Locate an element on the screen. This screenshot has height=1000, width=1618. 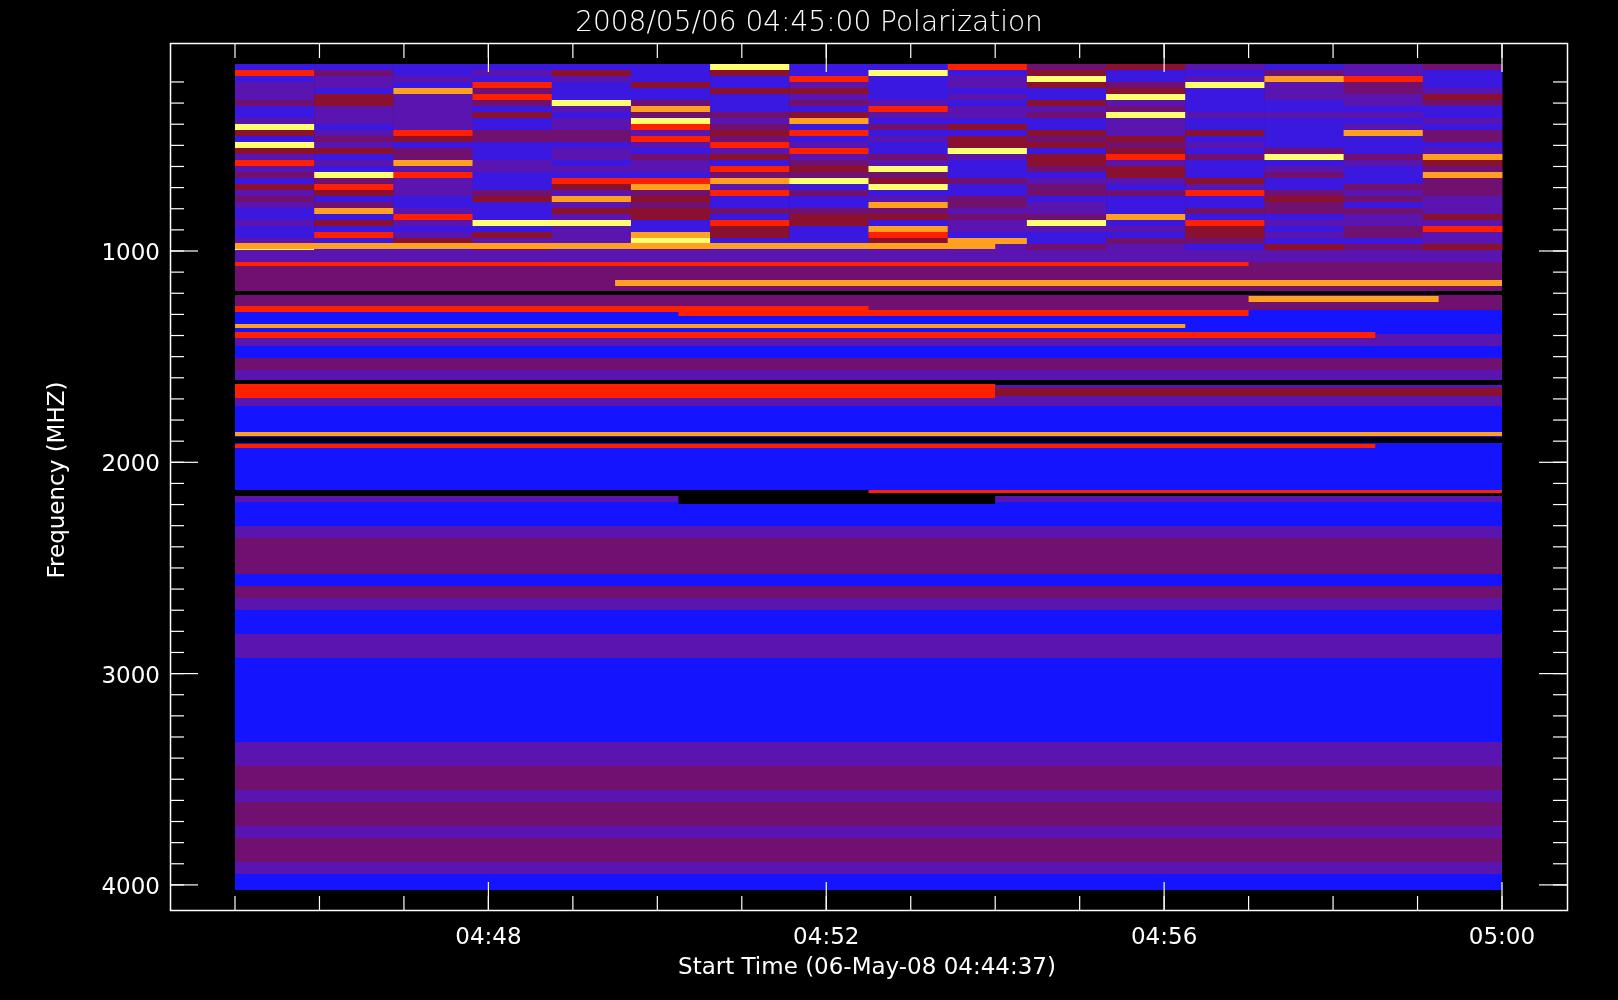
x-axis-label: Start Time (06-May-08 04:44:37) is located at coordinates (867, 966).